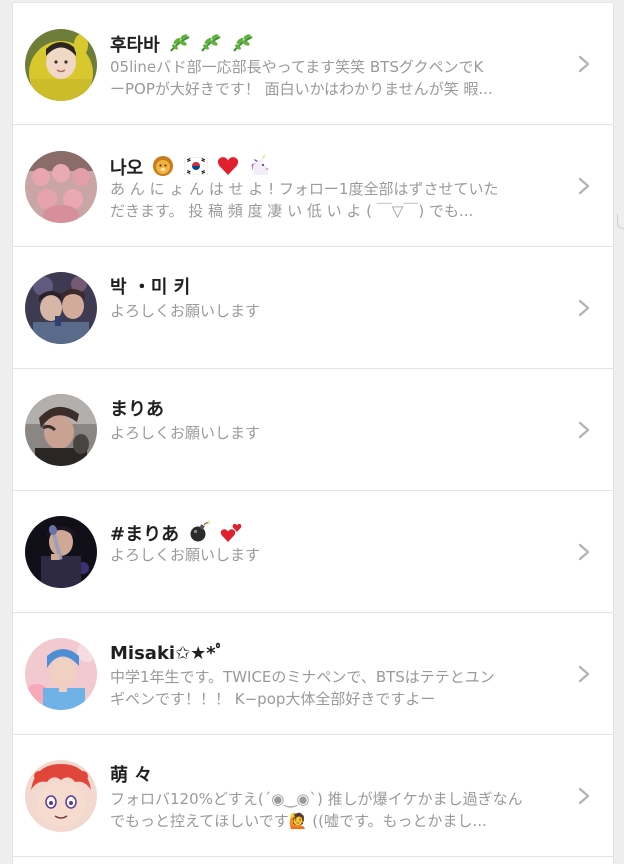 This screenshot has width=624, height=864. Describe the element at coordinates (273, 699) in the screenshot. I see `bio-line: ギペンです！！！ K−pop大体全部好きですよー` at that location.